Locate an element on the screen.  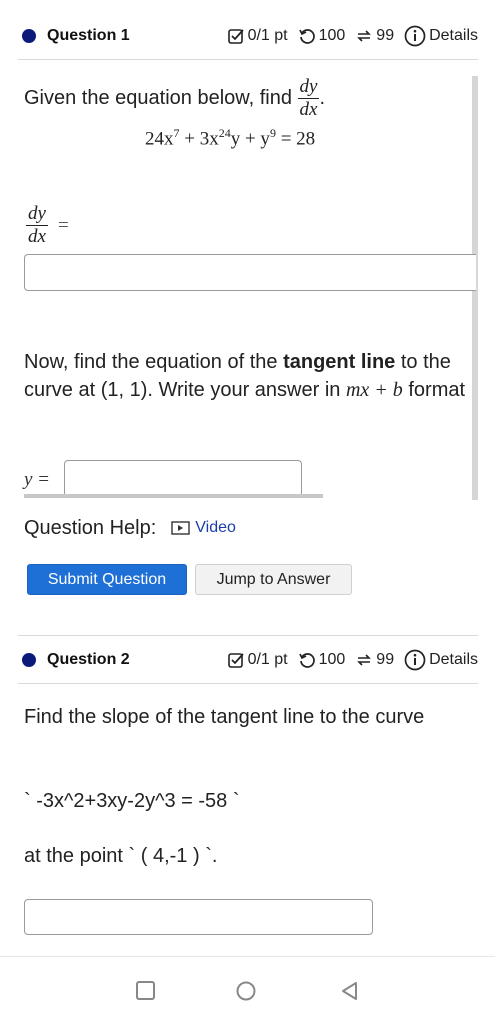
eq-term-3: y + y is located at coordinates (250, 139).